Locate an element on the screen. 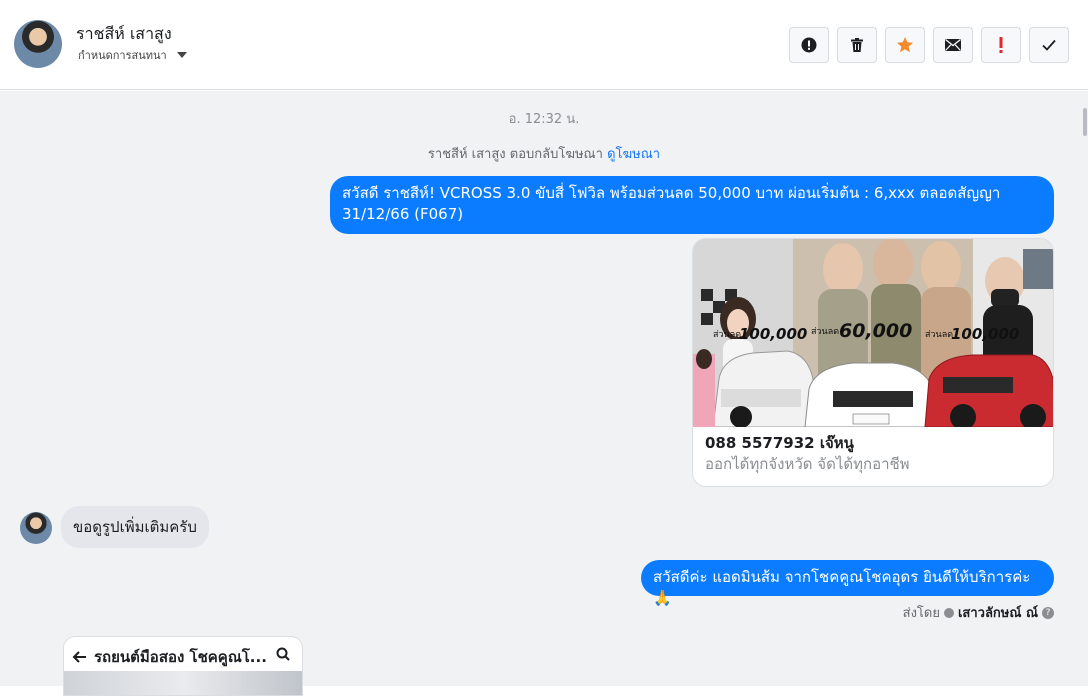 Image resolution: width=1088 pixels, height=696 pixels. star-icon is located at coordinates (905, 45).